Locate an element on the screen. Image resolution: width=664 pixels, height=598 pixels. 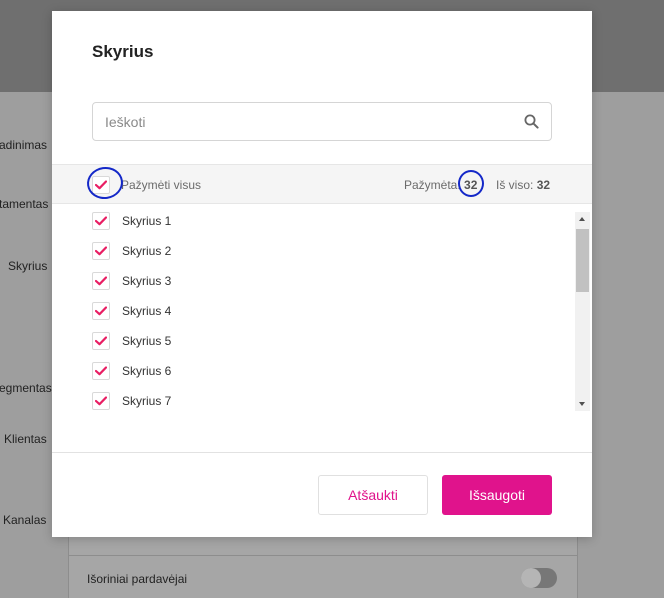
item-label: Skyrius 5 is located at coordinates (147, 341).